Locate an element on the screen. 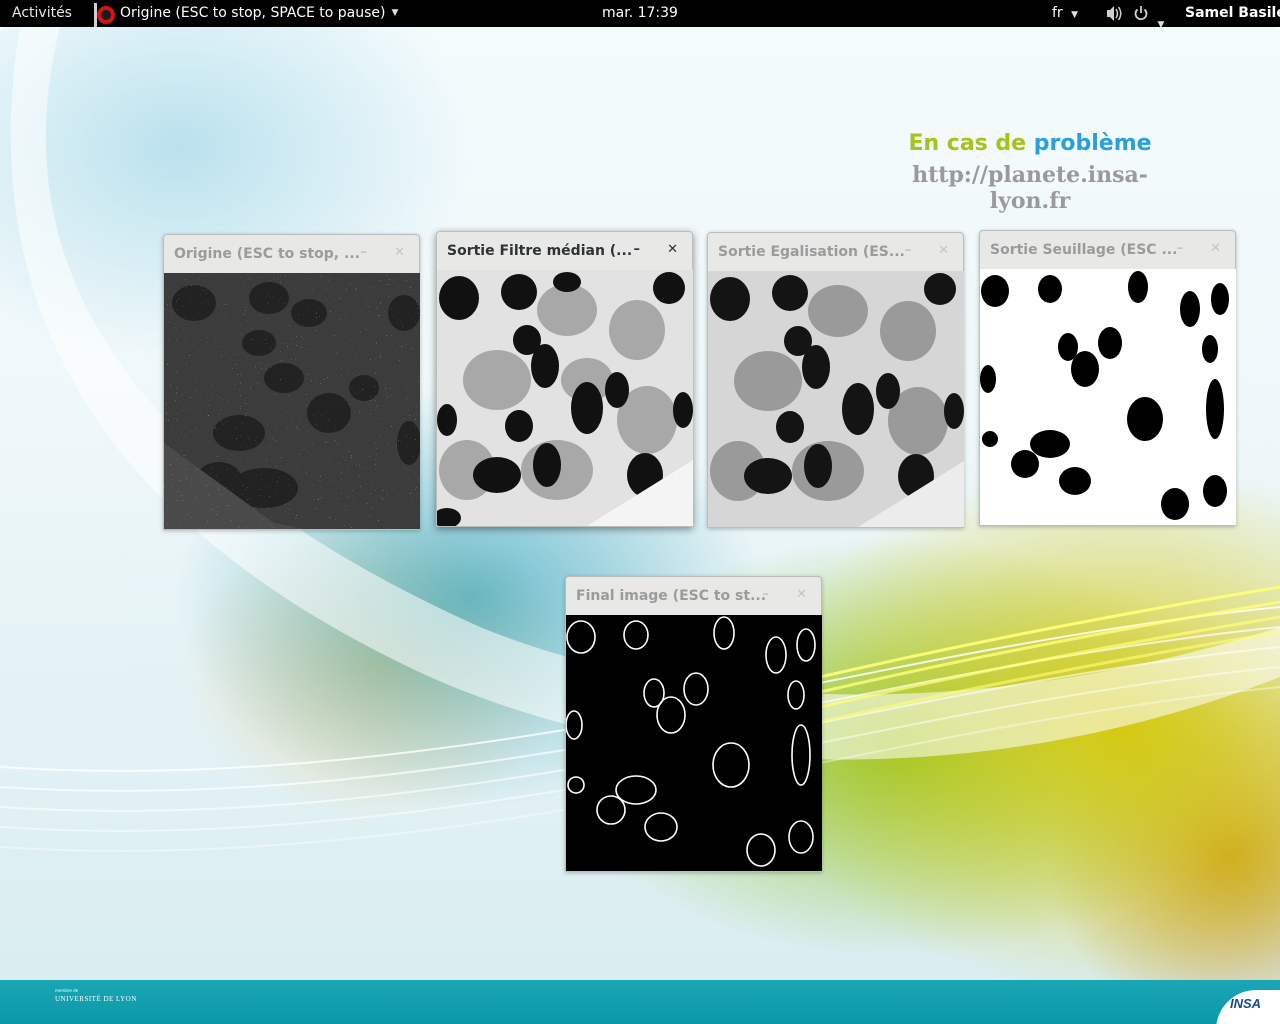  image-final is located at coordinates (694, 743).